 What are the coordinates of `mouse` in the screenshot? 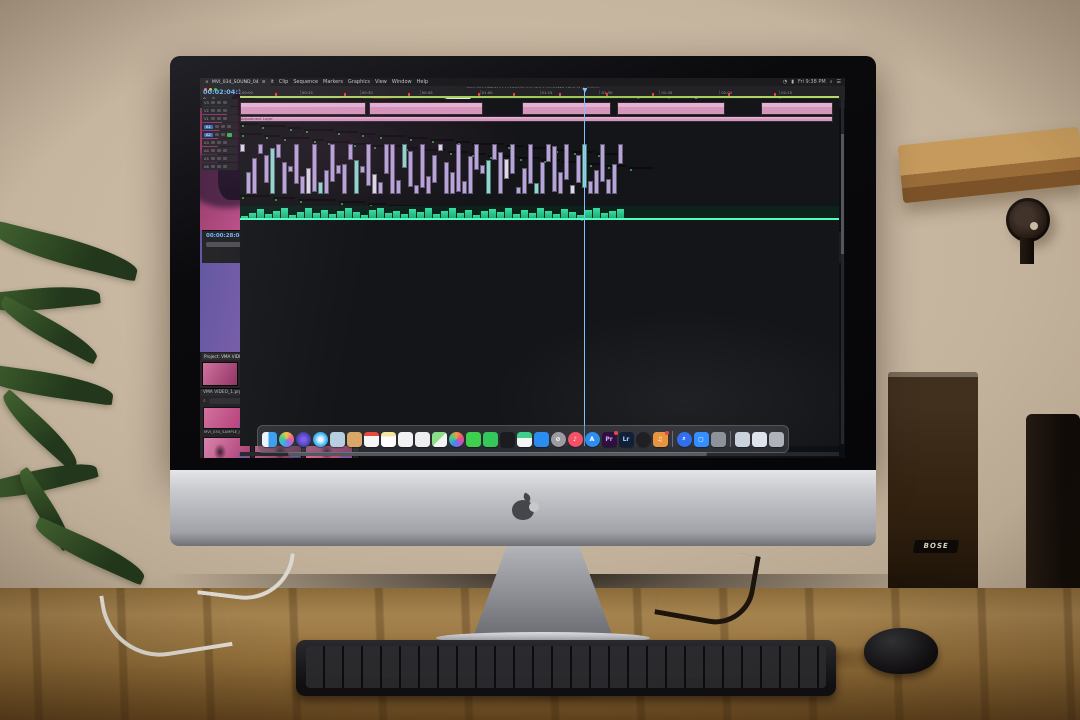 It's located at (901, 651).